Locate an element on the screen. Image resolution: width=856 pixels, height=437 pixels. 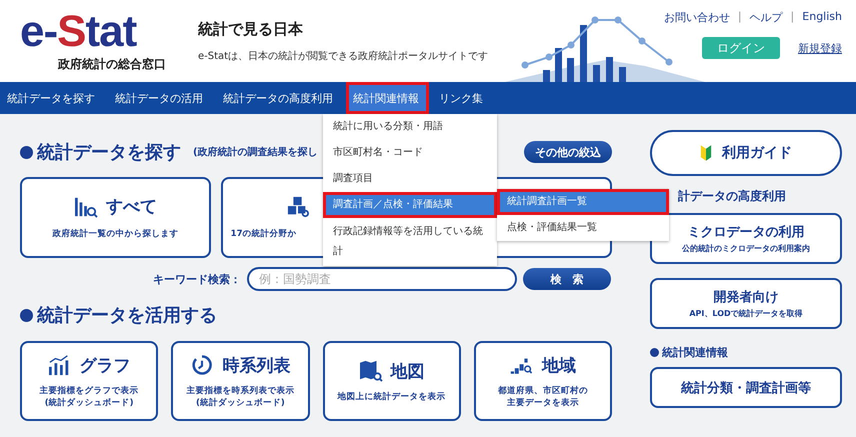
card-title: 時系列表 is located at coordinates (256, 365).